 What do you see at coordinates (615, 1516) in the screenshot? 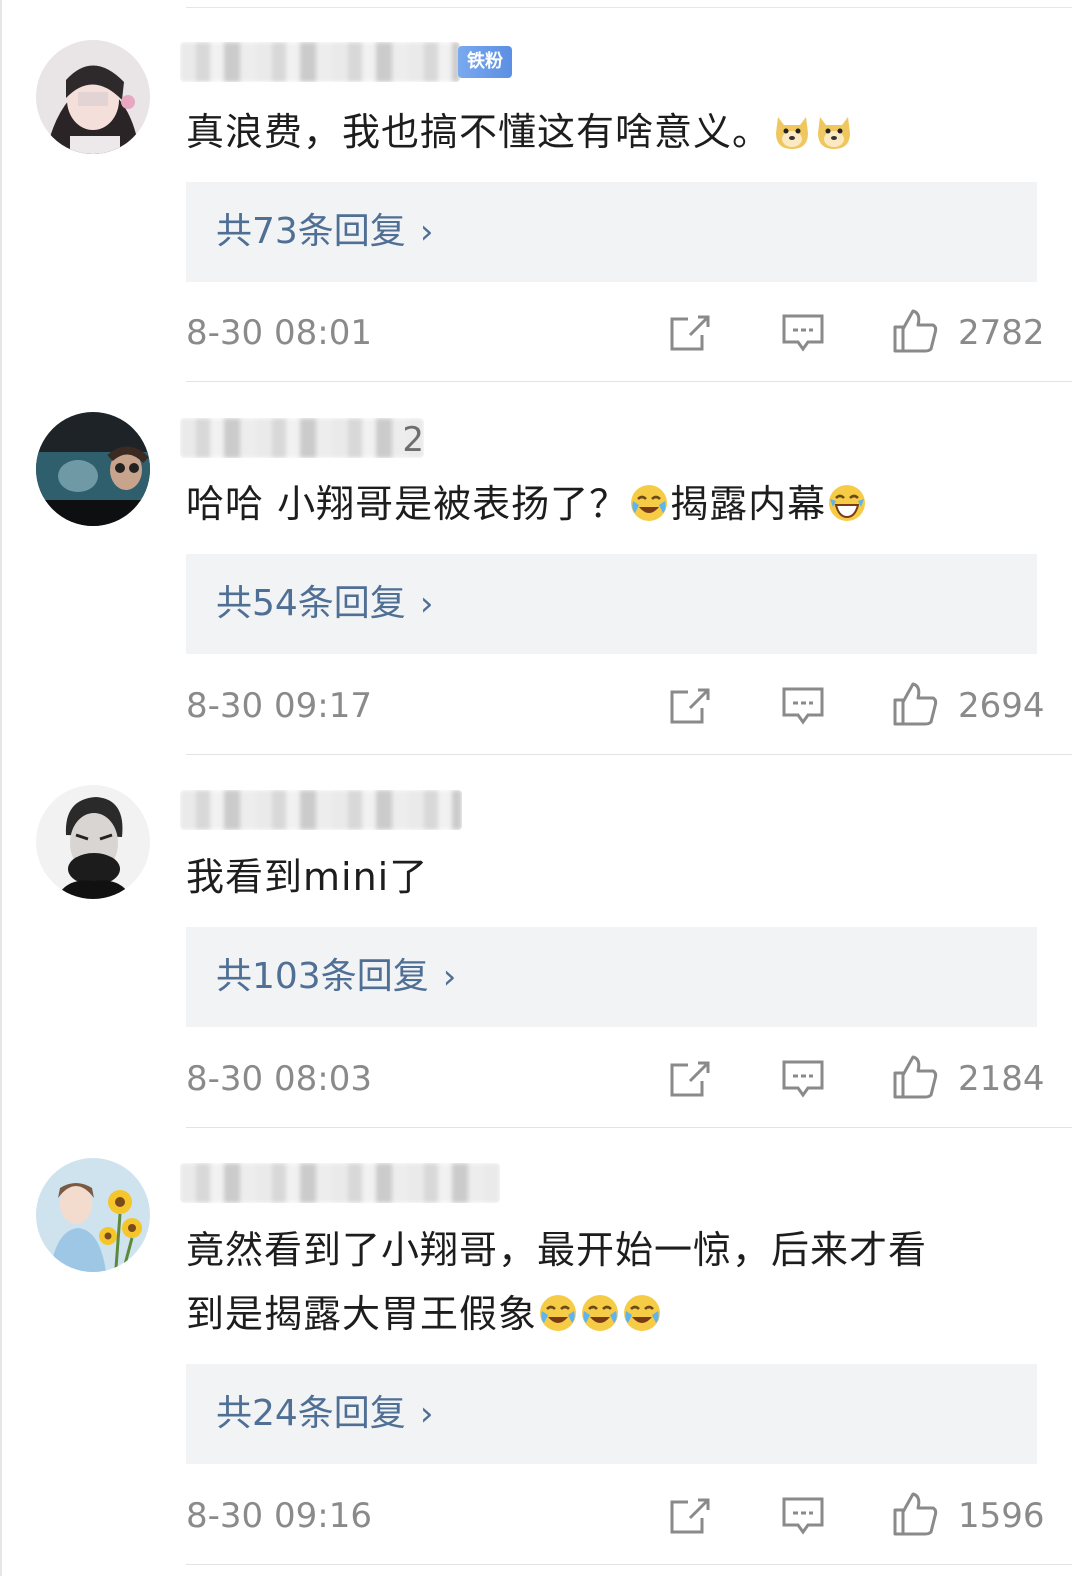
I see `comment-meta: 8-30 09:16 1596` at bounding box center [615, 1516].